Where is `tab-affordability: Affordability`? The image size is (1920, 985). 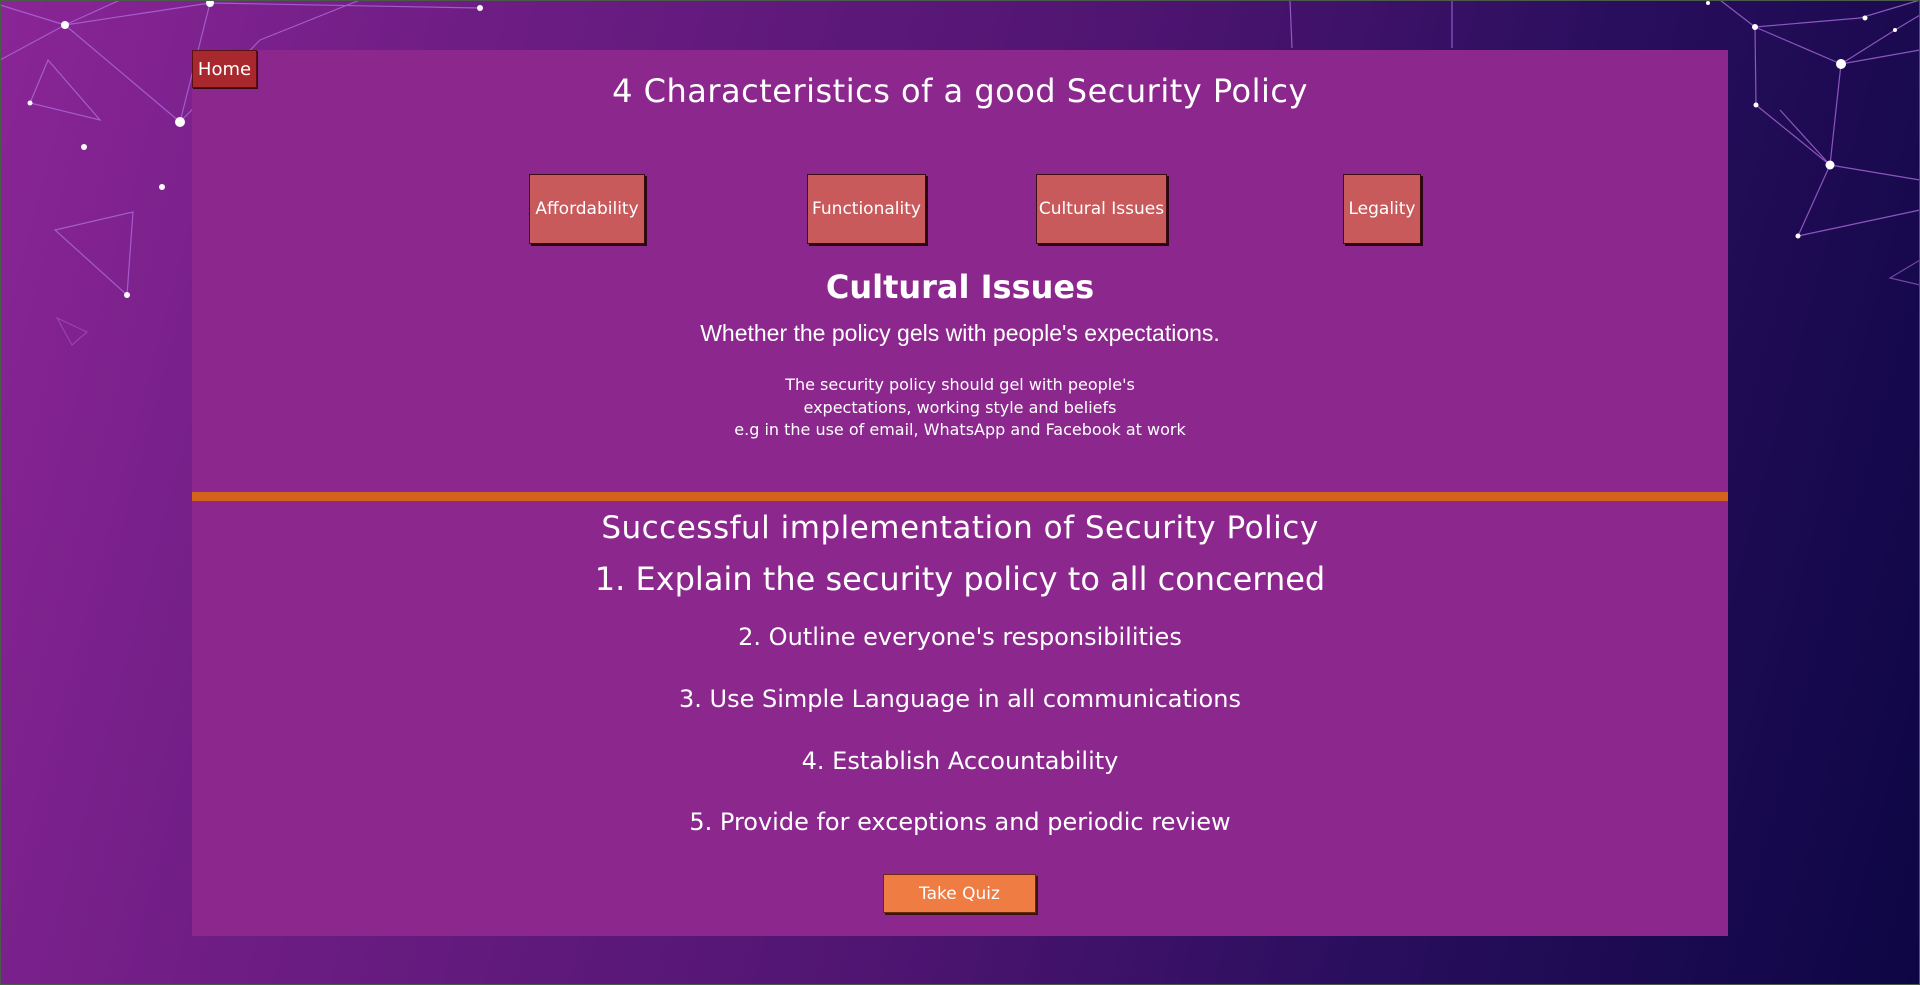 tab-affordability: Affordability is located at coordinates (587, 209).